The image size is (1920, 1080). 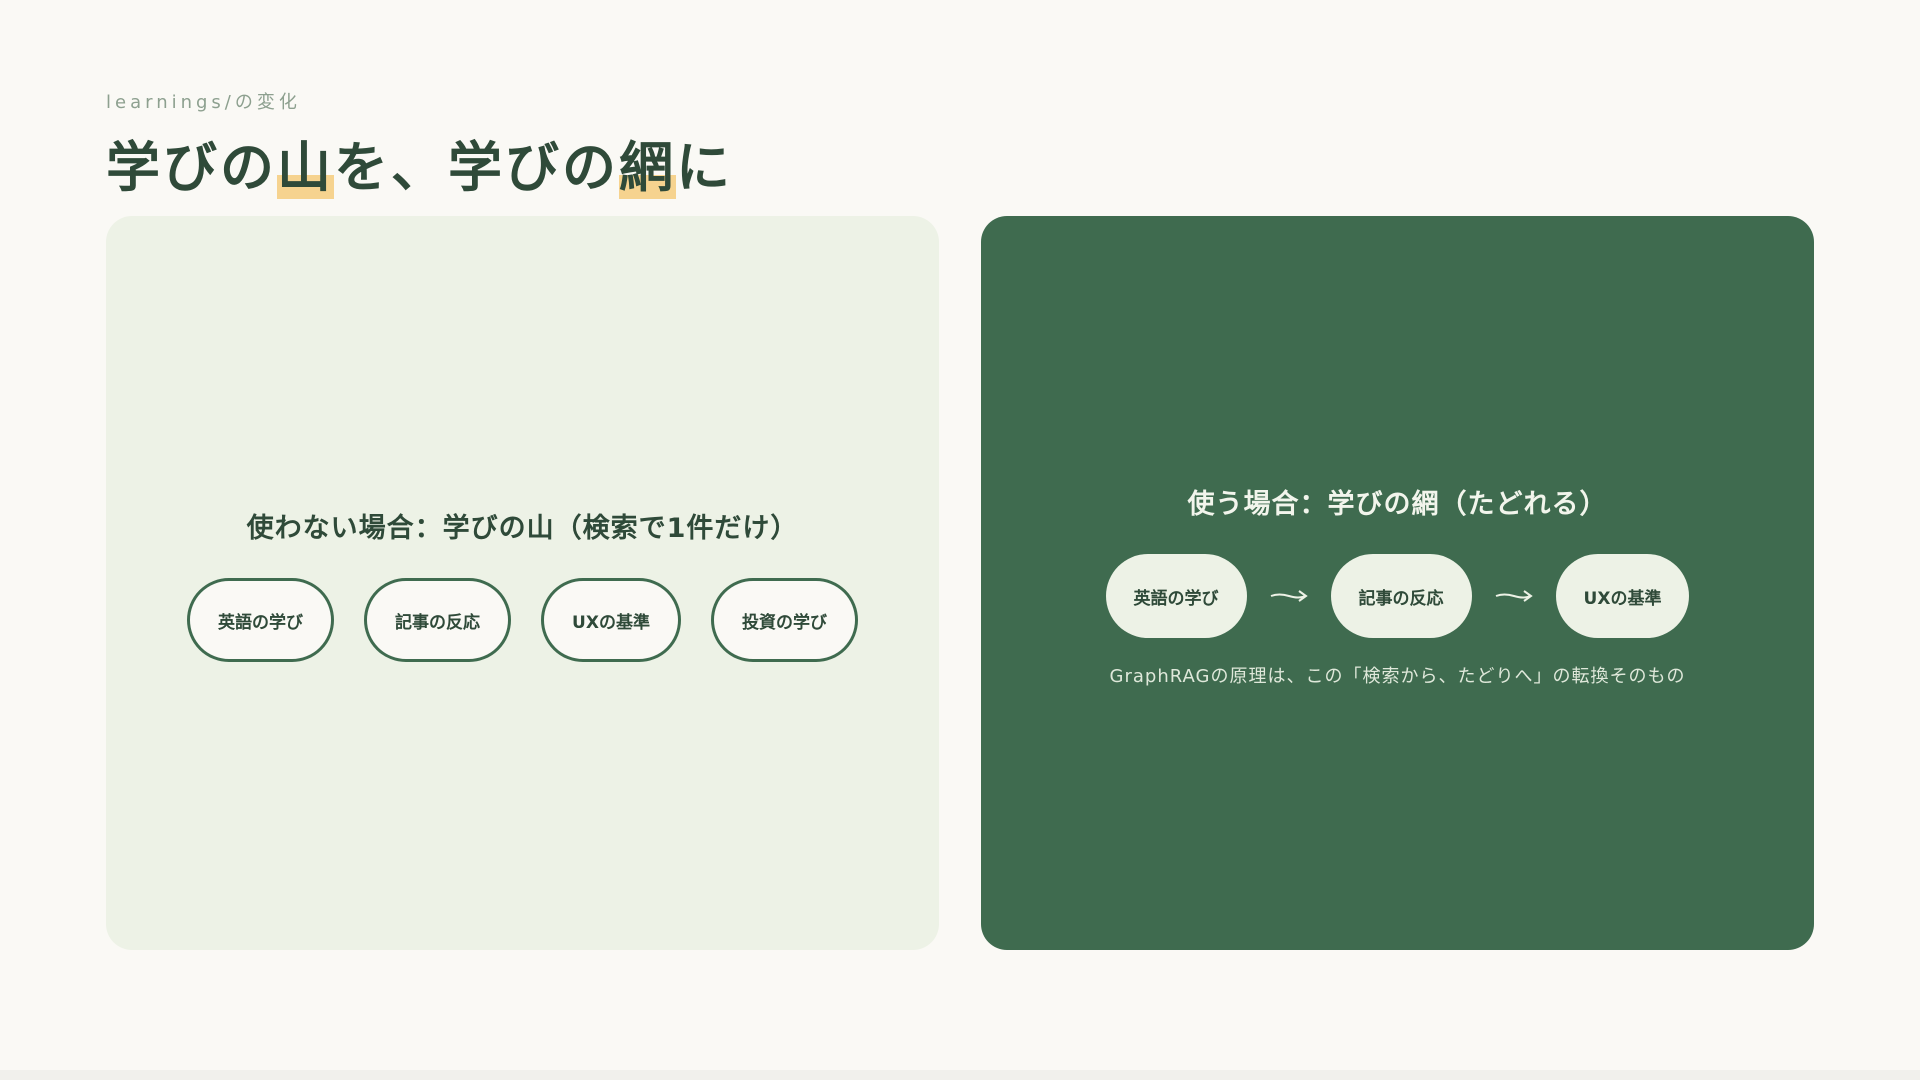 What do you see at coordinates (305, 167) in the screenshot?
I see `title-highlight-mountain: 山` at bounding box center [305, 167].